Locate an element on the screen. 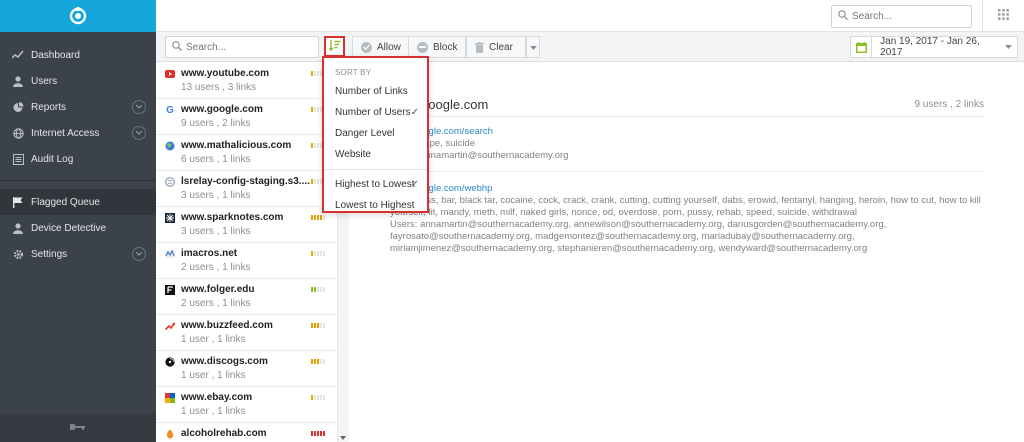 The height and width of the screenshot is (442, 1024). sort-order-highest-to-lowest: Highest to Lowest ✓ is located at coordinates (375, 184).